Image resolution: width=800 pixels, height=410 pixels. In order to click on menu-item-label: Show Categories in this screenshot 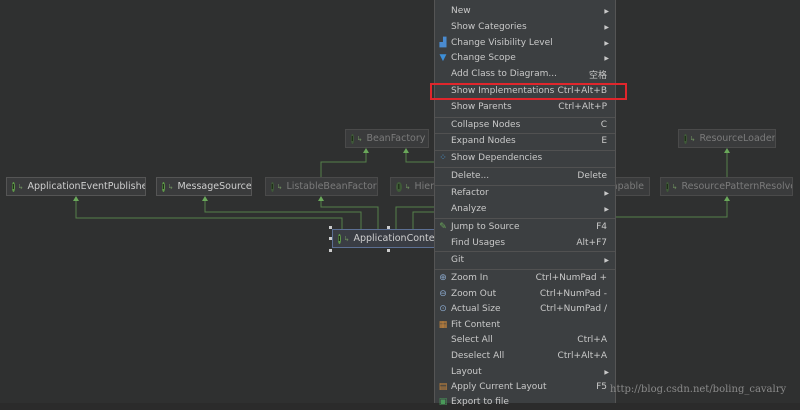, I will do `click(489, 27)`.